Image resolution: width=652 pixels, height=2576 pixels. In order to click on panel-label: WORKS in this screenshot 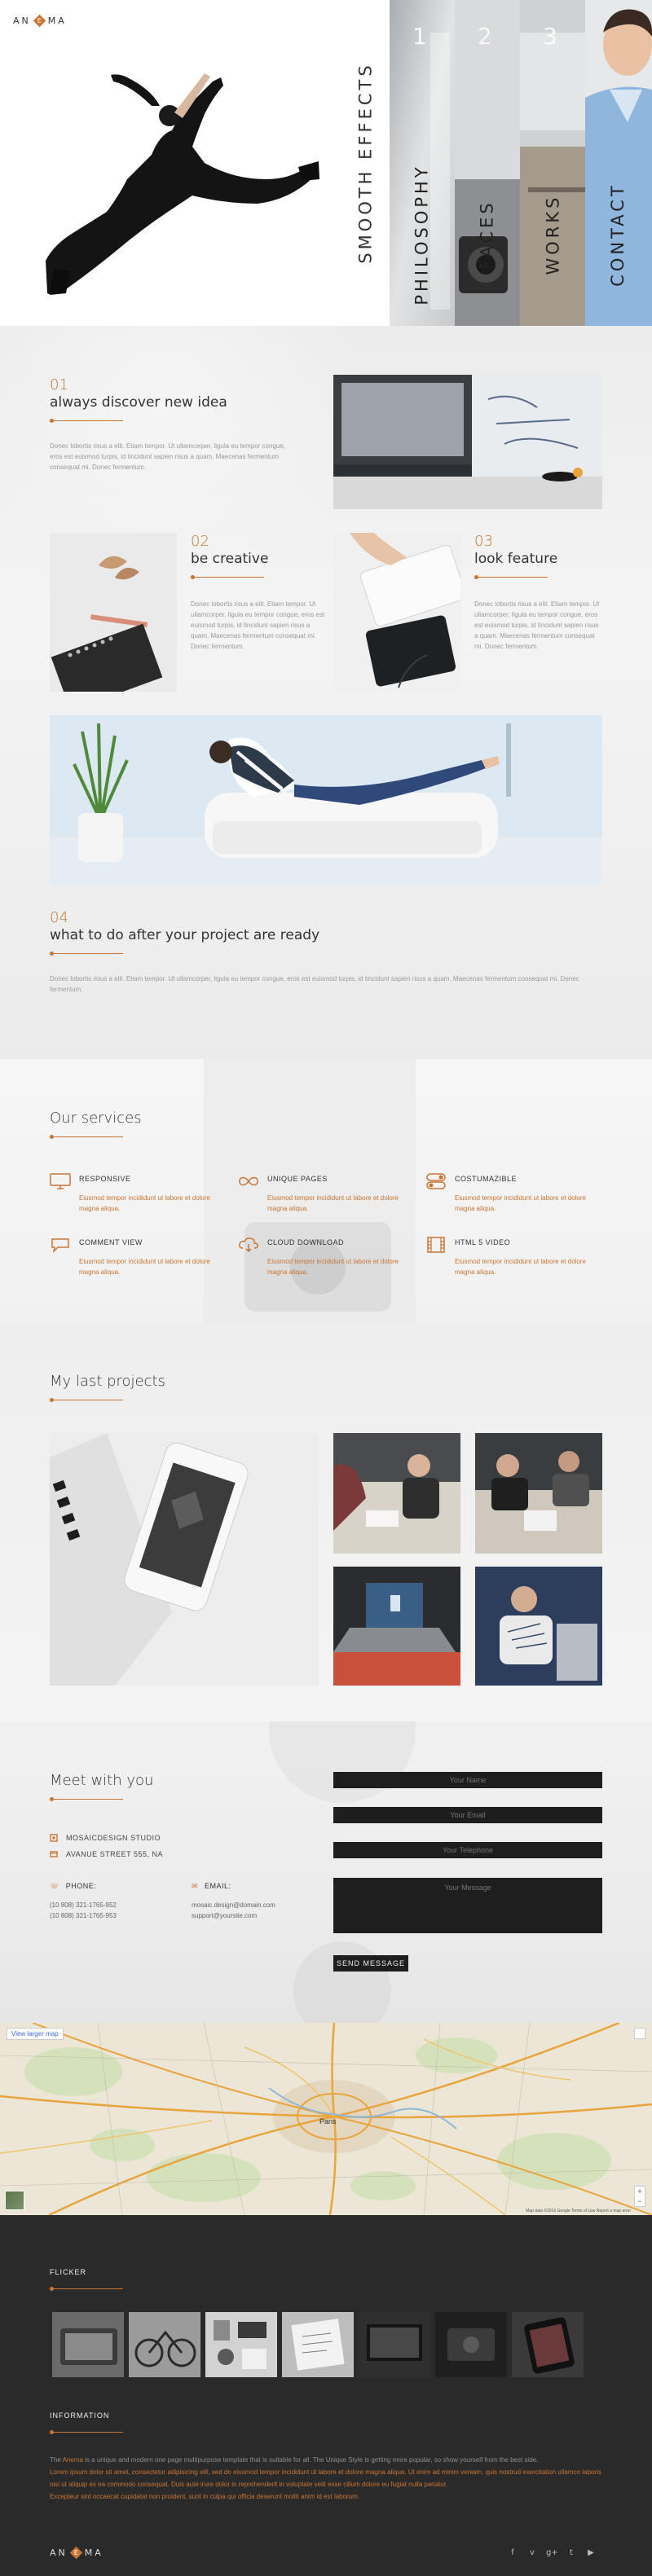, I will do `click(552, 234)`.